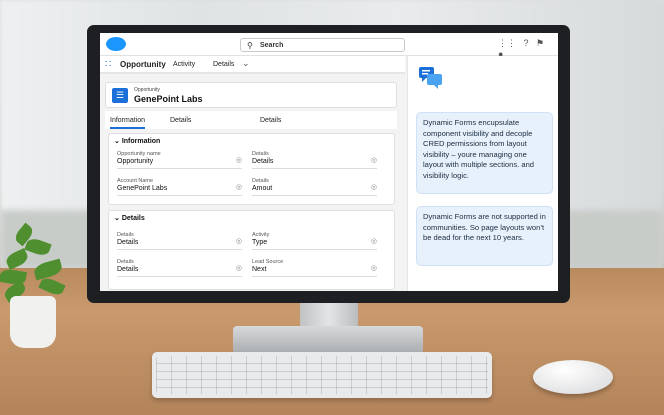  I want to click on chat-bubbles-icon, so click(430, 78).